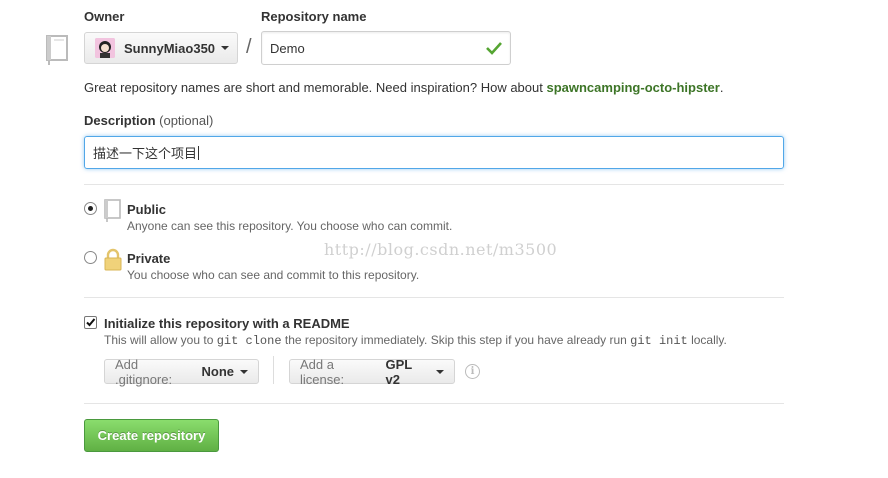  Describe the element at coordinates (273, 370) in the screenshot. I see `vertical-divider` at that location.